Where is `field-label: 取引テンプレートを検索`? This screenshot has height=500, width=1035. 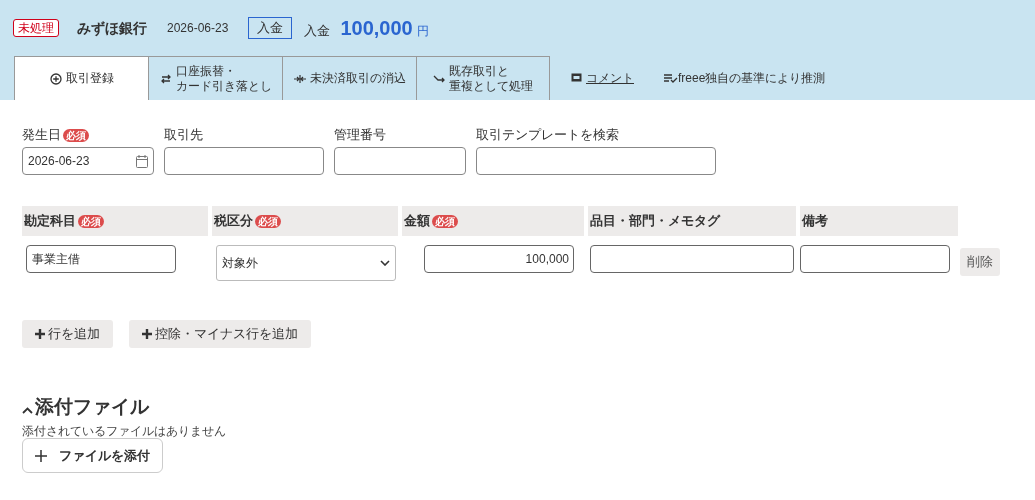
field-label: 取引テンプレートを検索 is located at coordinates (547, 135).